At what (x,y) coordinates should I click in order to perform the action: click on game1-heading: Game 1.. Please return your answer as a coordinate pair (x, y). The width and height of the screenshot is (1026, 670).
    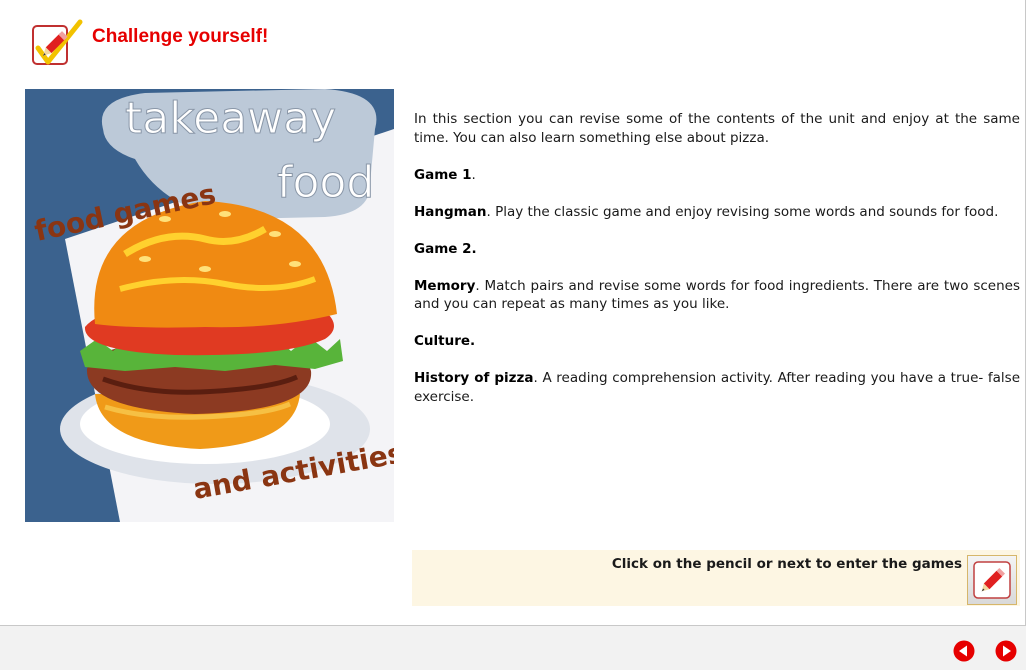
    Looking at the image, I should click on (445, 174).